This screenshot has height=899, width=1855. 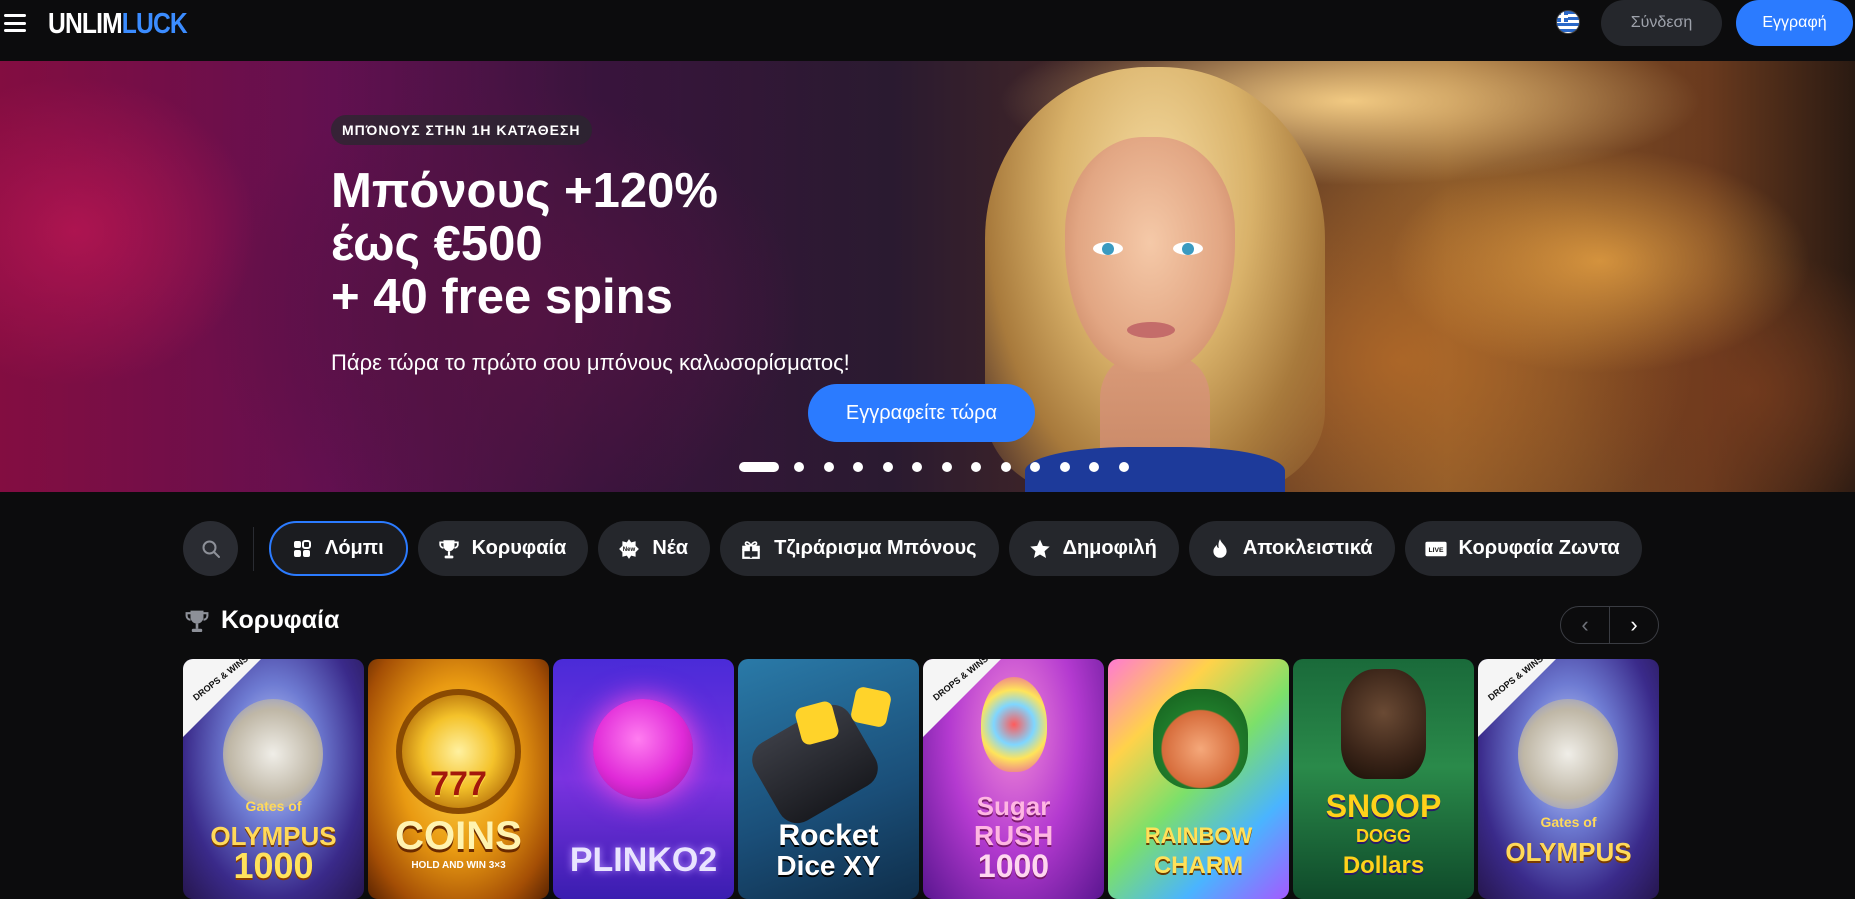 I want to click on live-icon: LIVE, so click(x=1435, y=549).